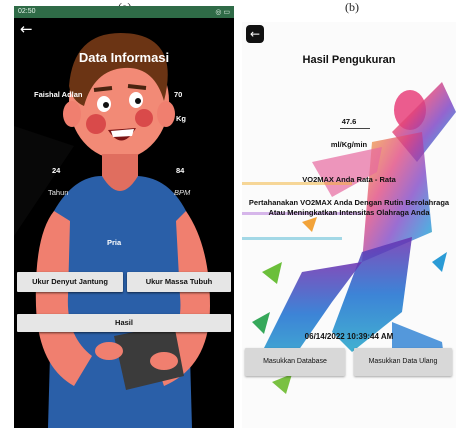  Describe the element at coordinates (403, 362) in the screenshot. I see `re-enter-data-button: Masukkan Data Ulang` at that location.